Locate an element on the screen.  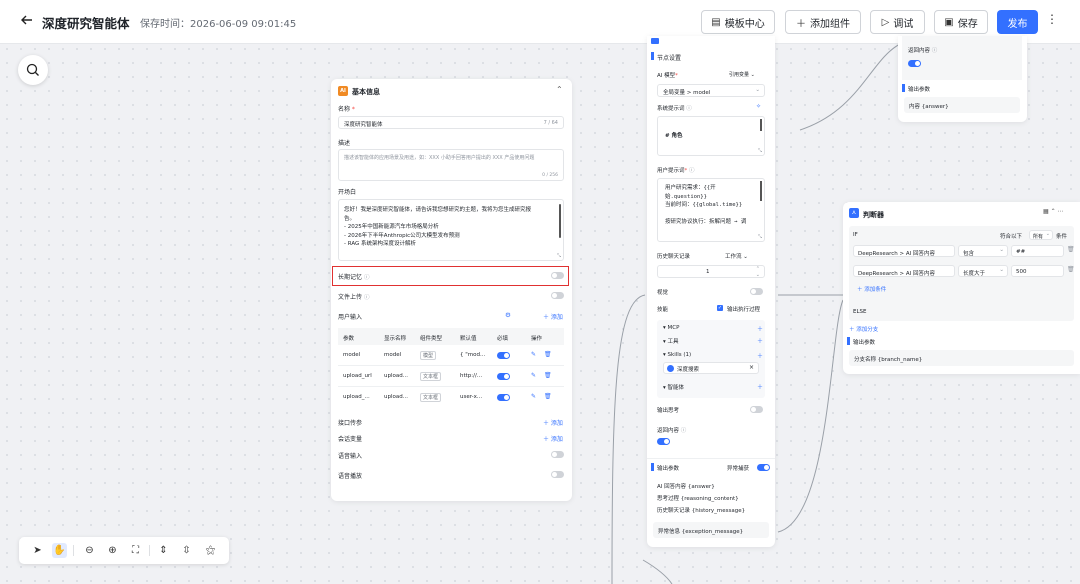
output-item: 分支名称 {branch_name} is located at coordinates (888, 360).